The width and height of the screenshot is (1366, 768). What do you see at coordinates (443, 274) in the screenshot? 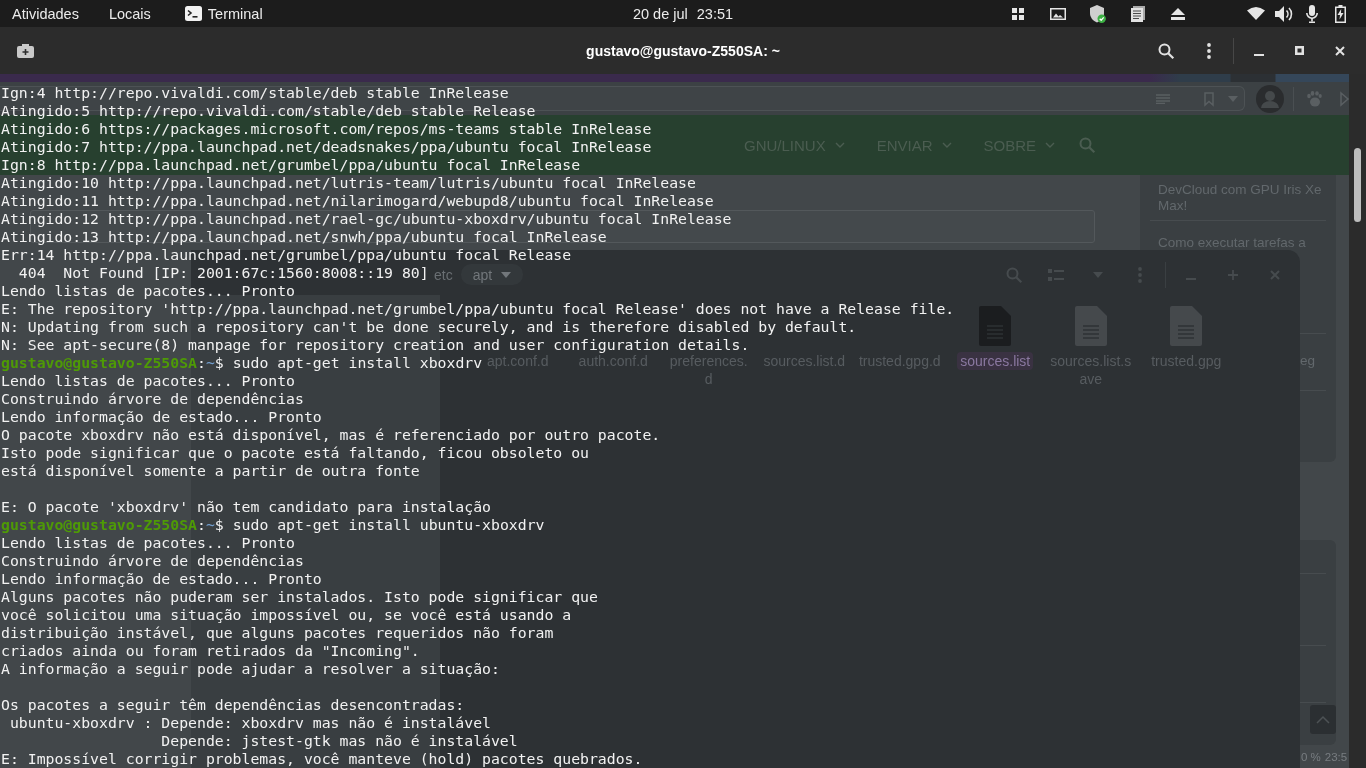
I see `path-button: etc` at bounding box center [443, 274].